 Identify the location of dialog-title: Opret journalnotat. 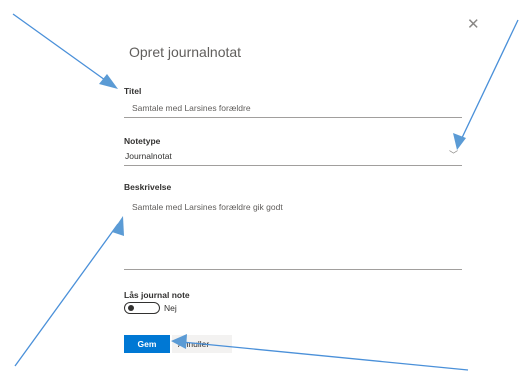
(185, 52).